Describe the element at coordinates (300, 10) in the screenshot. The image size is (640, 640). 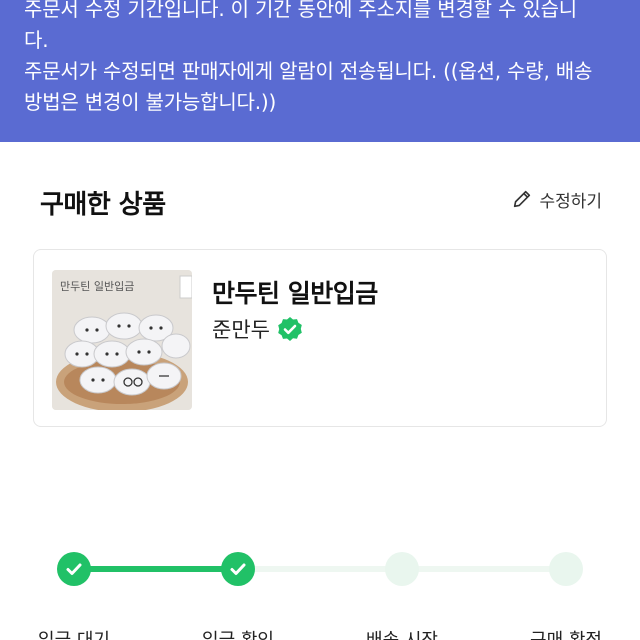
I see `notice-line-1: 주문서 수정 기간입니다. 이 기간 동안에 주소지를 변경할 수 있습니` at that location.